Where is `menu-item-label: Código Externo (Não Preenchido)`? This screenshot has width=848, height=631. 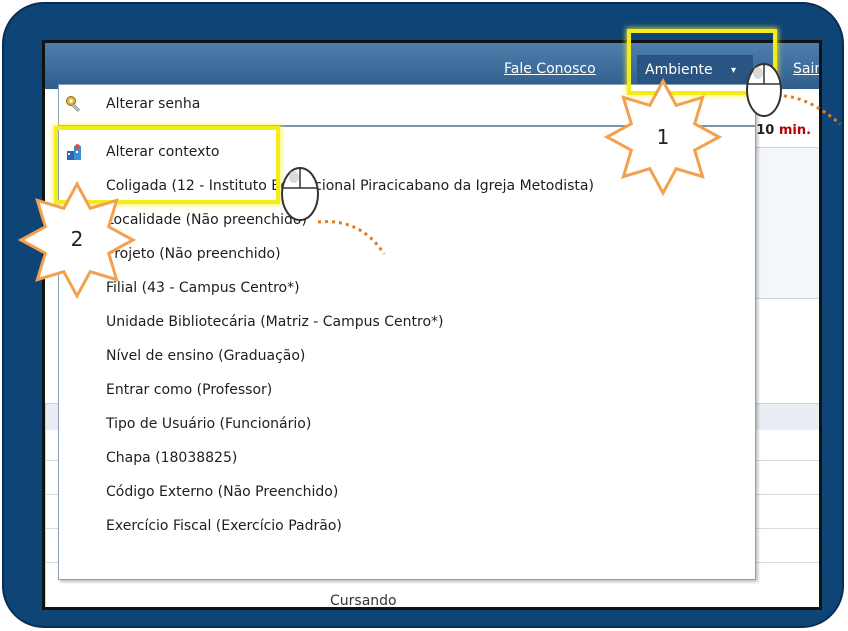
menu-item-label: Código Externo (Não Preenchido) is located at coordinates (222, 492).